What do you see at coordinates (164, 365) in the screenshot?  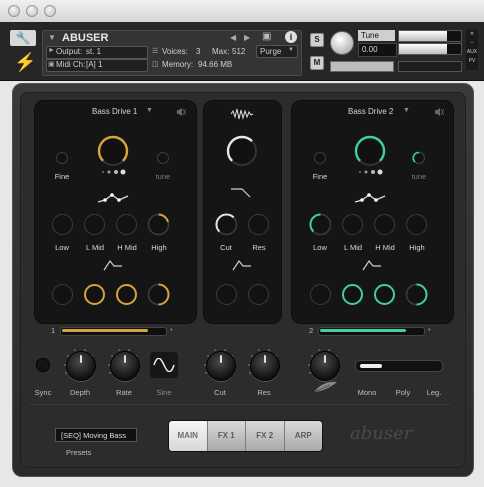 I see `sine-wave-icon` at bounding box center [164, 365].